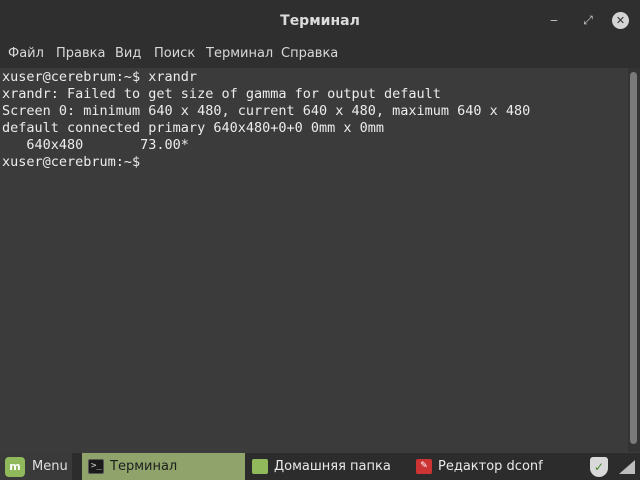  I want to click on menu-search: Поиск, so click(174, 53).